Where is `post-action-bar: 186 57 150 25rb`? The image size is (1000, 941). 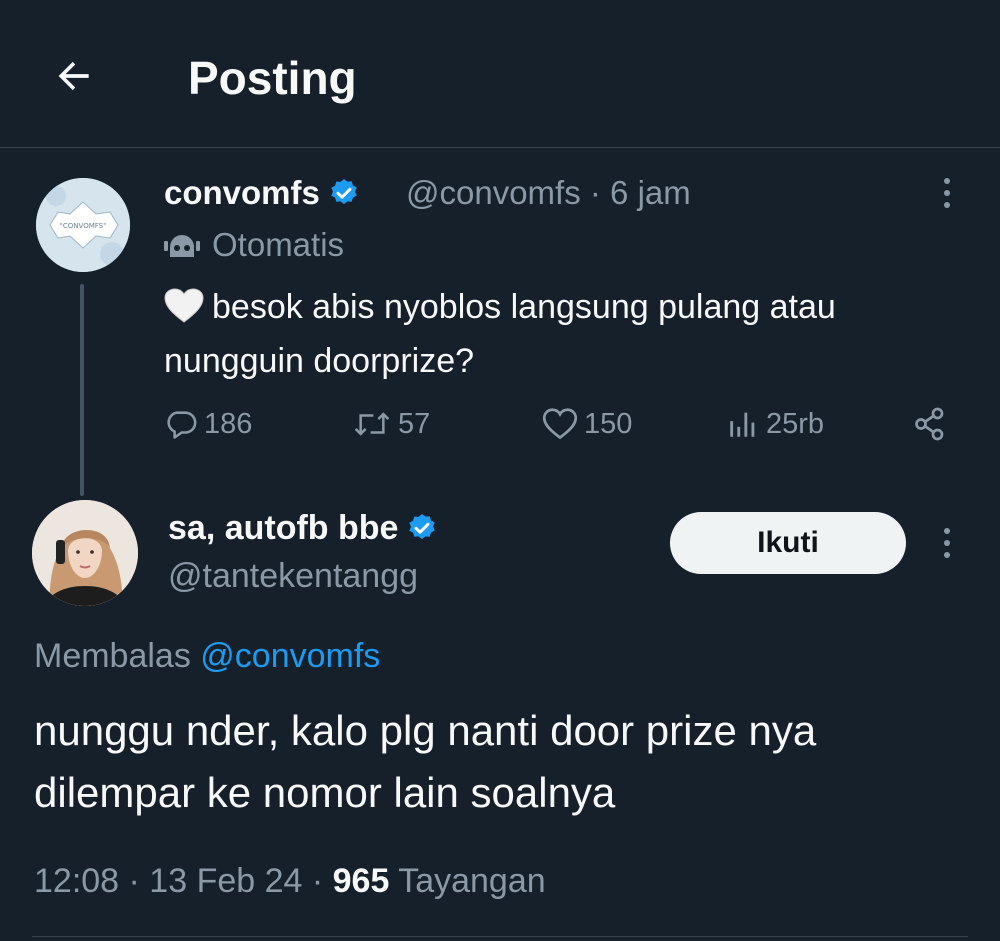
post-action-bar: 186 57 150 25rb is located at coordinates (559, 424).